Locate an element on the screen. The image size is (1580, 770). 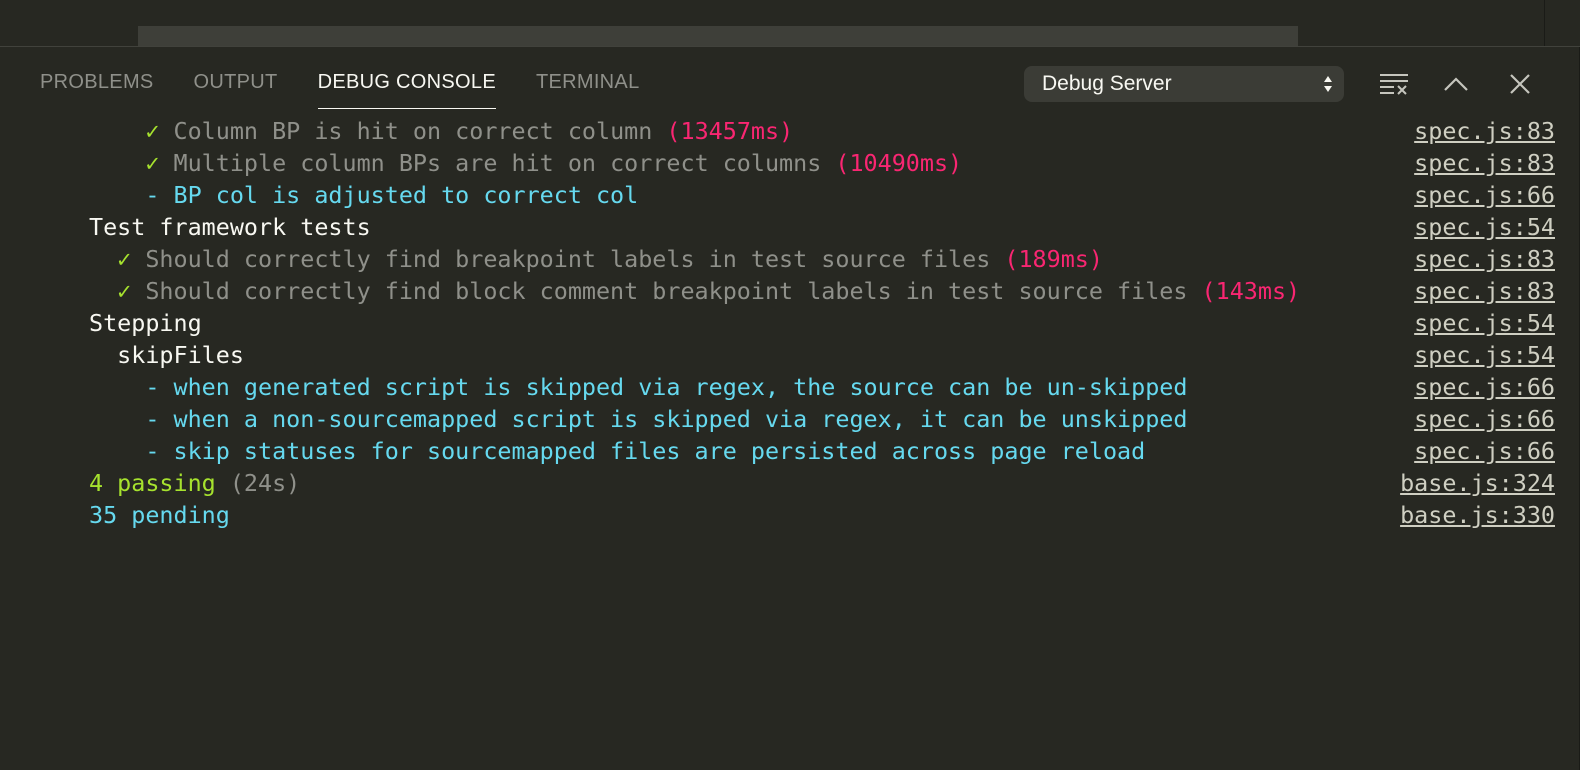
suite-title: Stepping is located at coordinates (145, 323).